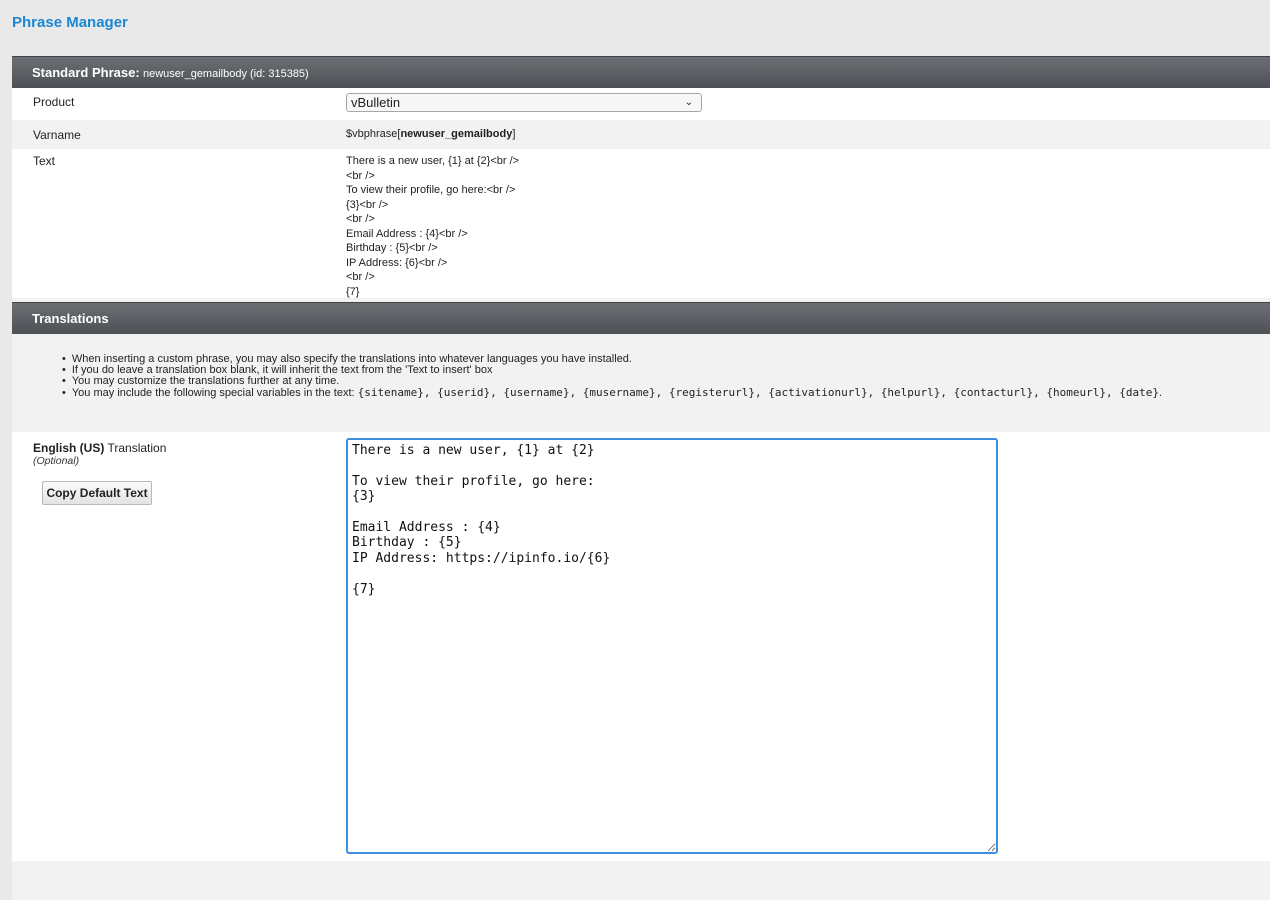 This screenshot has width=1270, height=900. I want to click on varname-suffix: ], so click(514, 134).